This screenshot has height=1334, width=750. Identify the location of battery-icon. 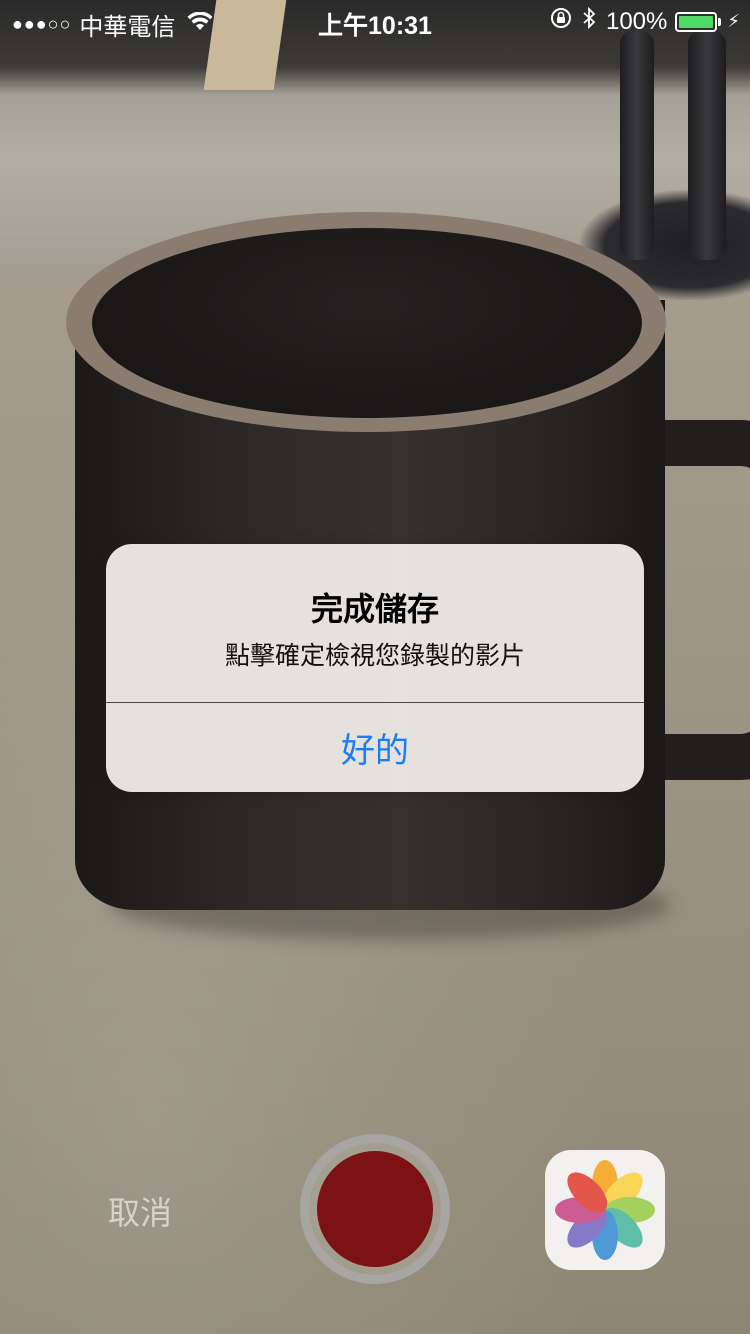
(696, 21).